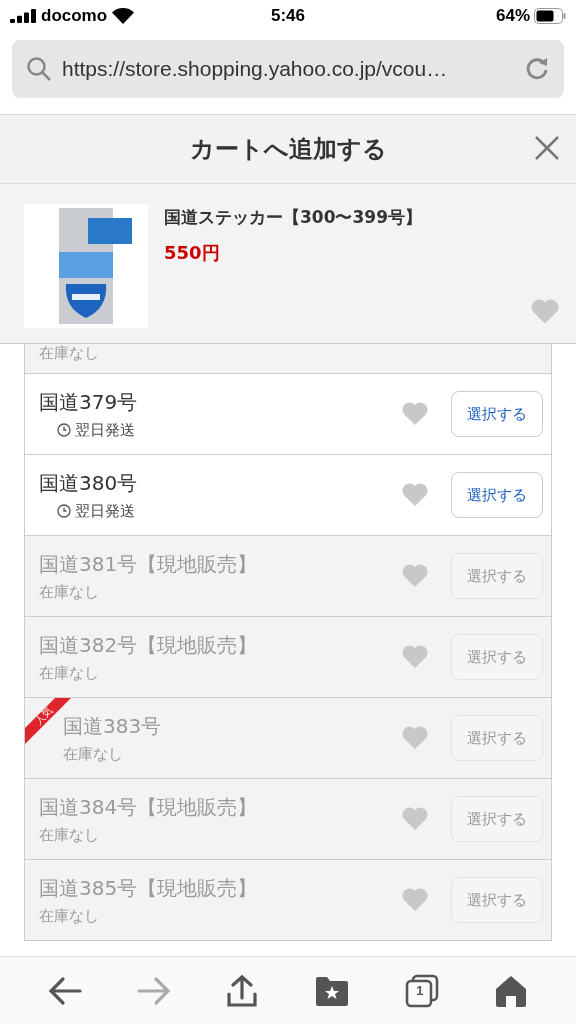 The width and height of the screenshot is (576, 1024). I want to click on variant-name: 国道380号, so click(89, 483).